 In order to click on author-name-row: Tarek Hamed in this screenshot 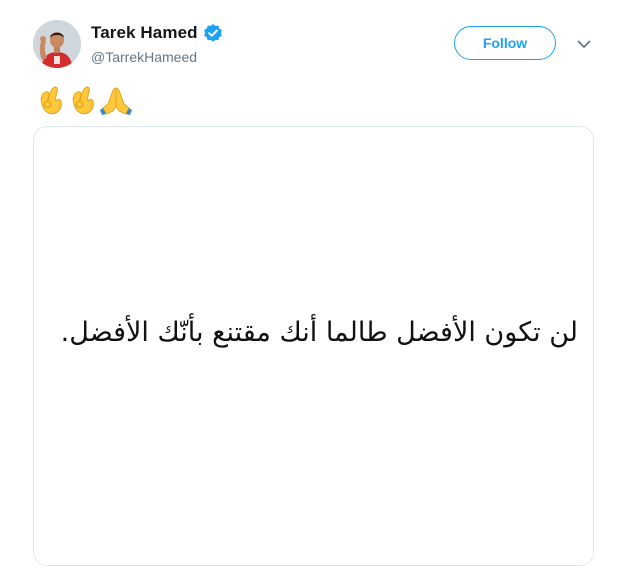, I will do `click(157, 33)`.